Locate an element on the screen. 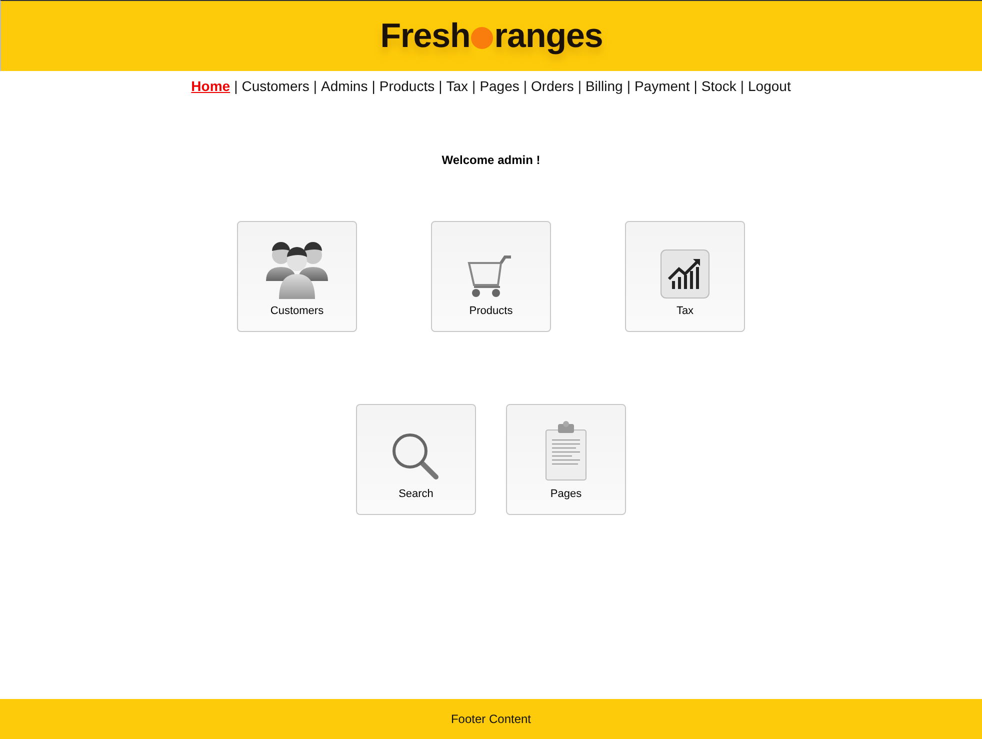 Image resolution: width=982 pixels, height=739 pixels. nav-link: Billing is located at coordinates (604, 86).